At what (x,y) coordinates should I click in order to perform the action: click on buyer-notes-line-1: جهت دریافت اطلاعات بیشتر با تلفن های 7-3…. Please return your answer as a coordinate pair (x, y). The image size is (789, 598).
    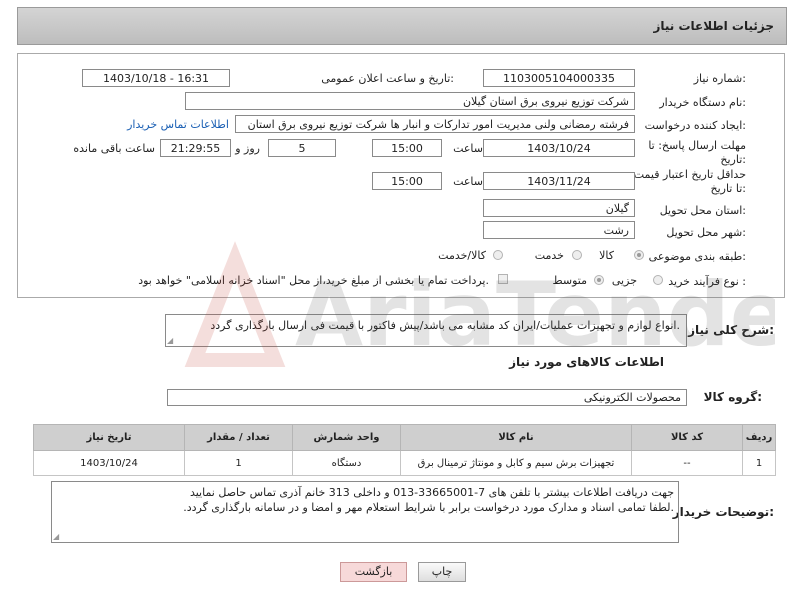
    Looking at the image, I should click on (431, 492).